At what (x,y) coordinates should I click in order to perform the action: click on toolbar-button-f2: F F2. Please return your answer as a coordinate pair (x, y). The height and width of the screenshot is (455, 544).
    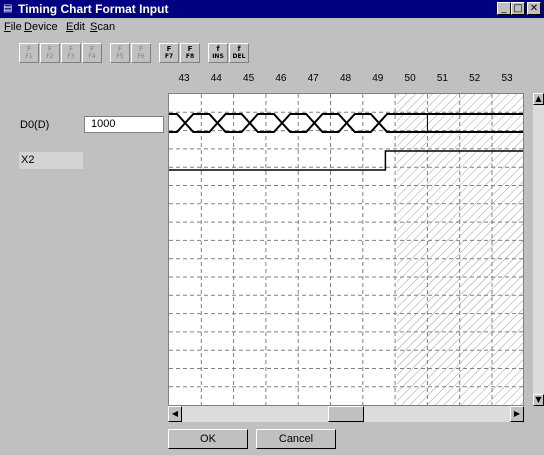
    Looking at the image, I should click on (50, 53).